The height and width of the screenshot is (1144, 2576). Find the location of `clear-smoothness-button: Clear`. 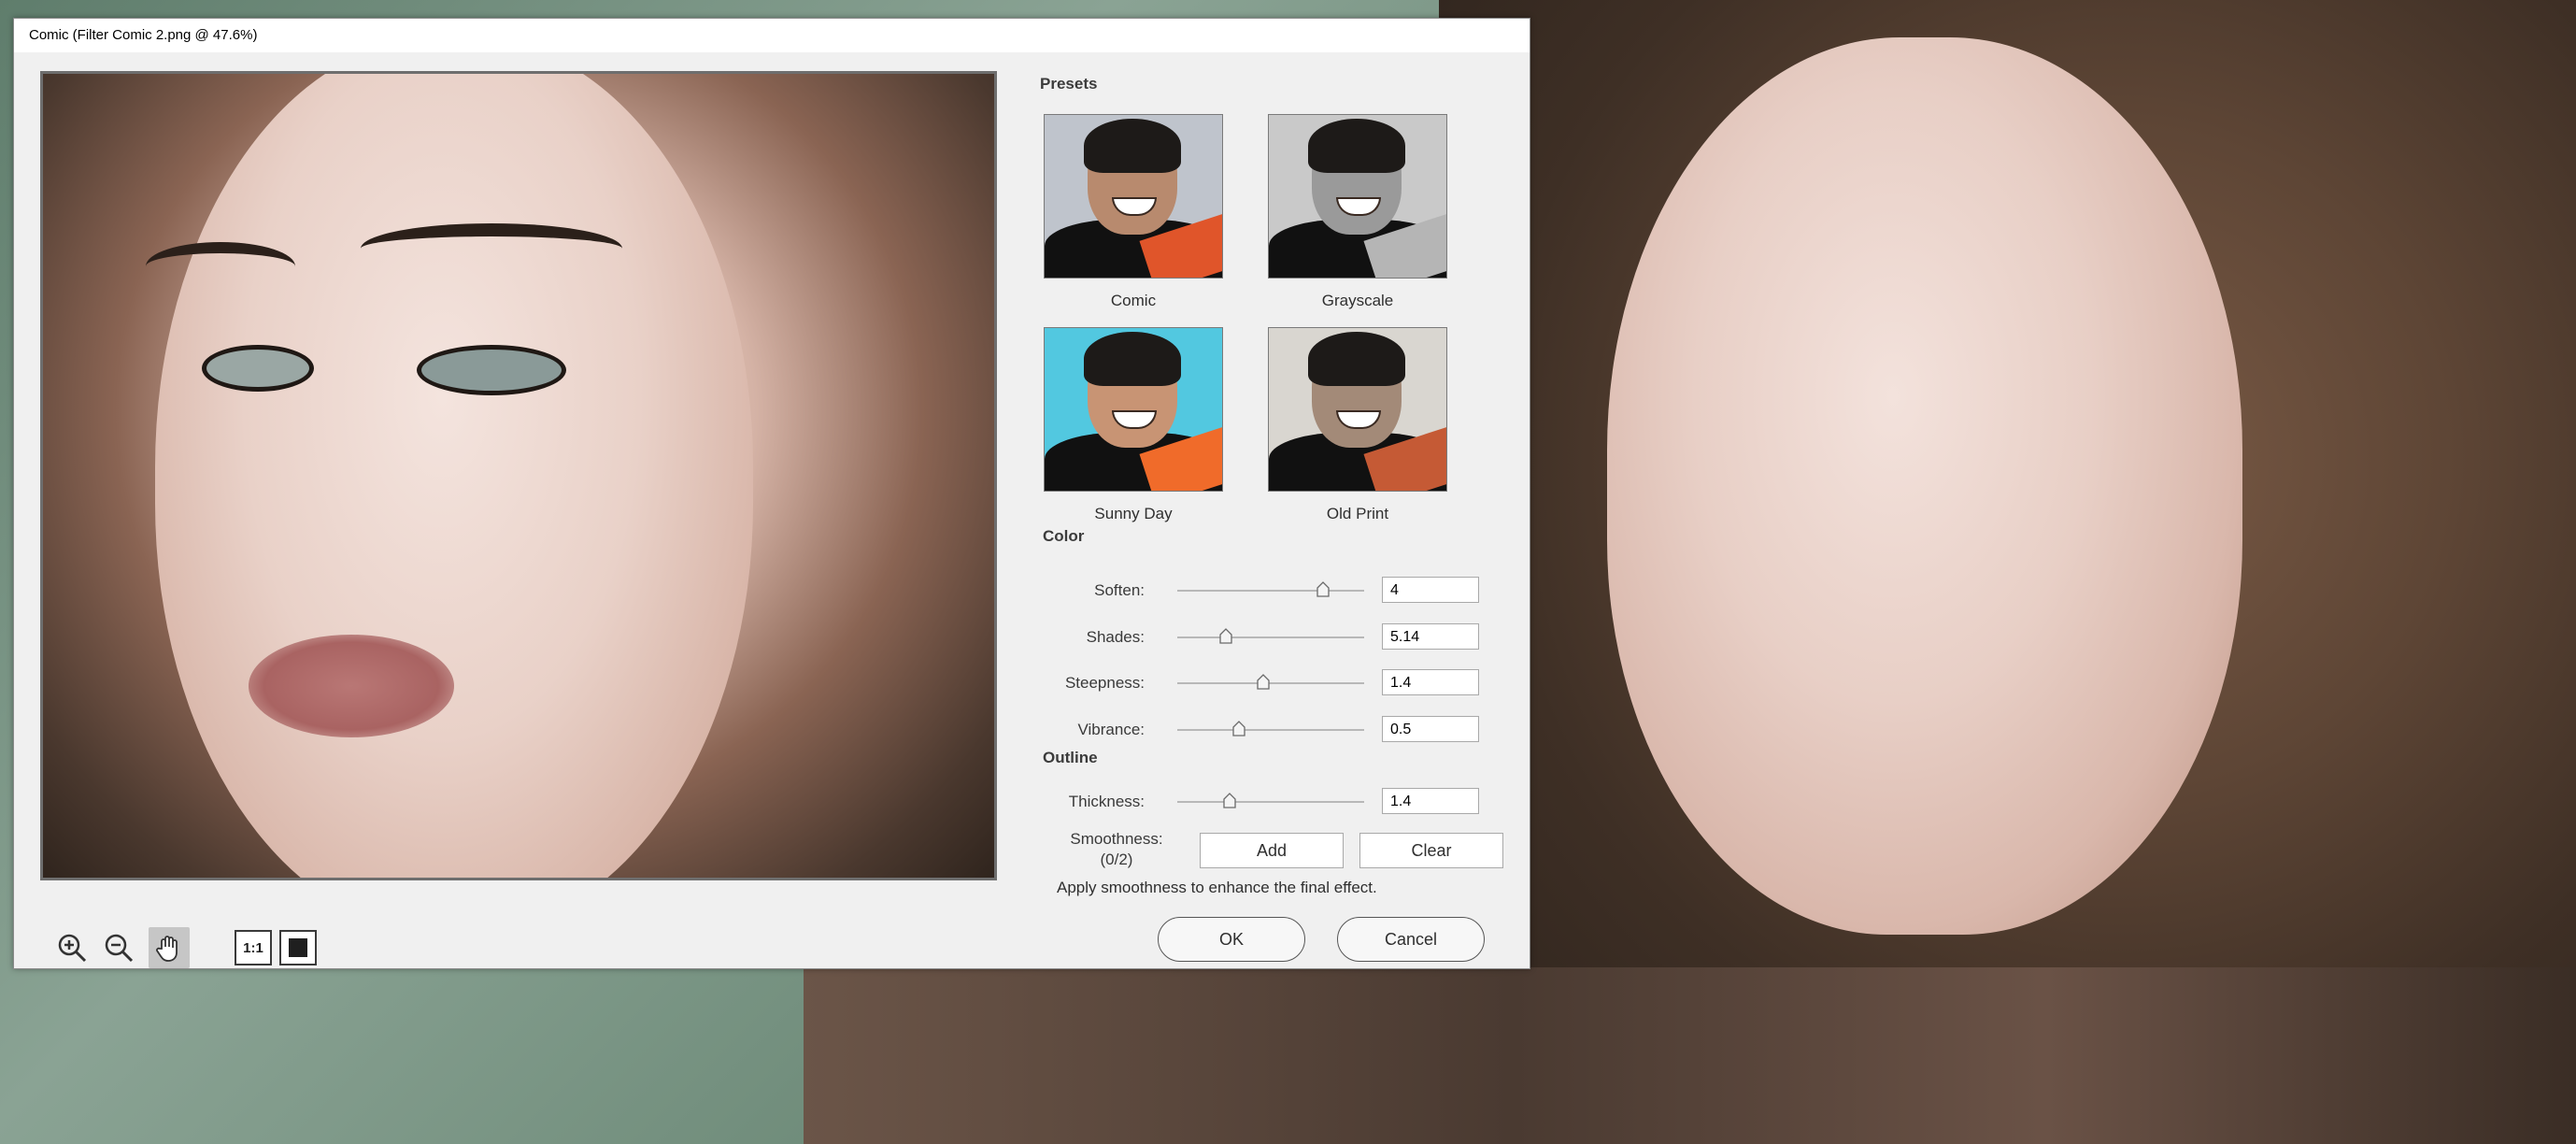

clear-smoothness-button: Clear is located at coordinates (1431, 851).